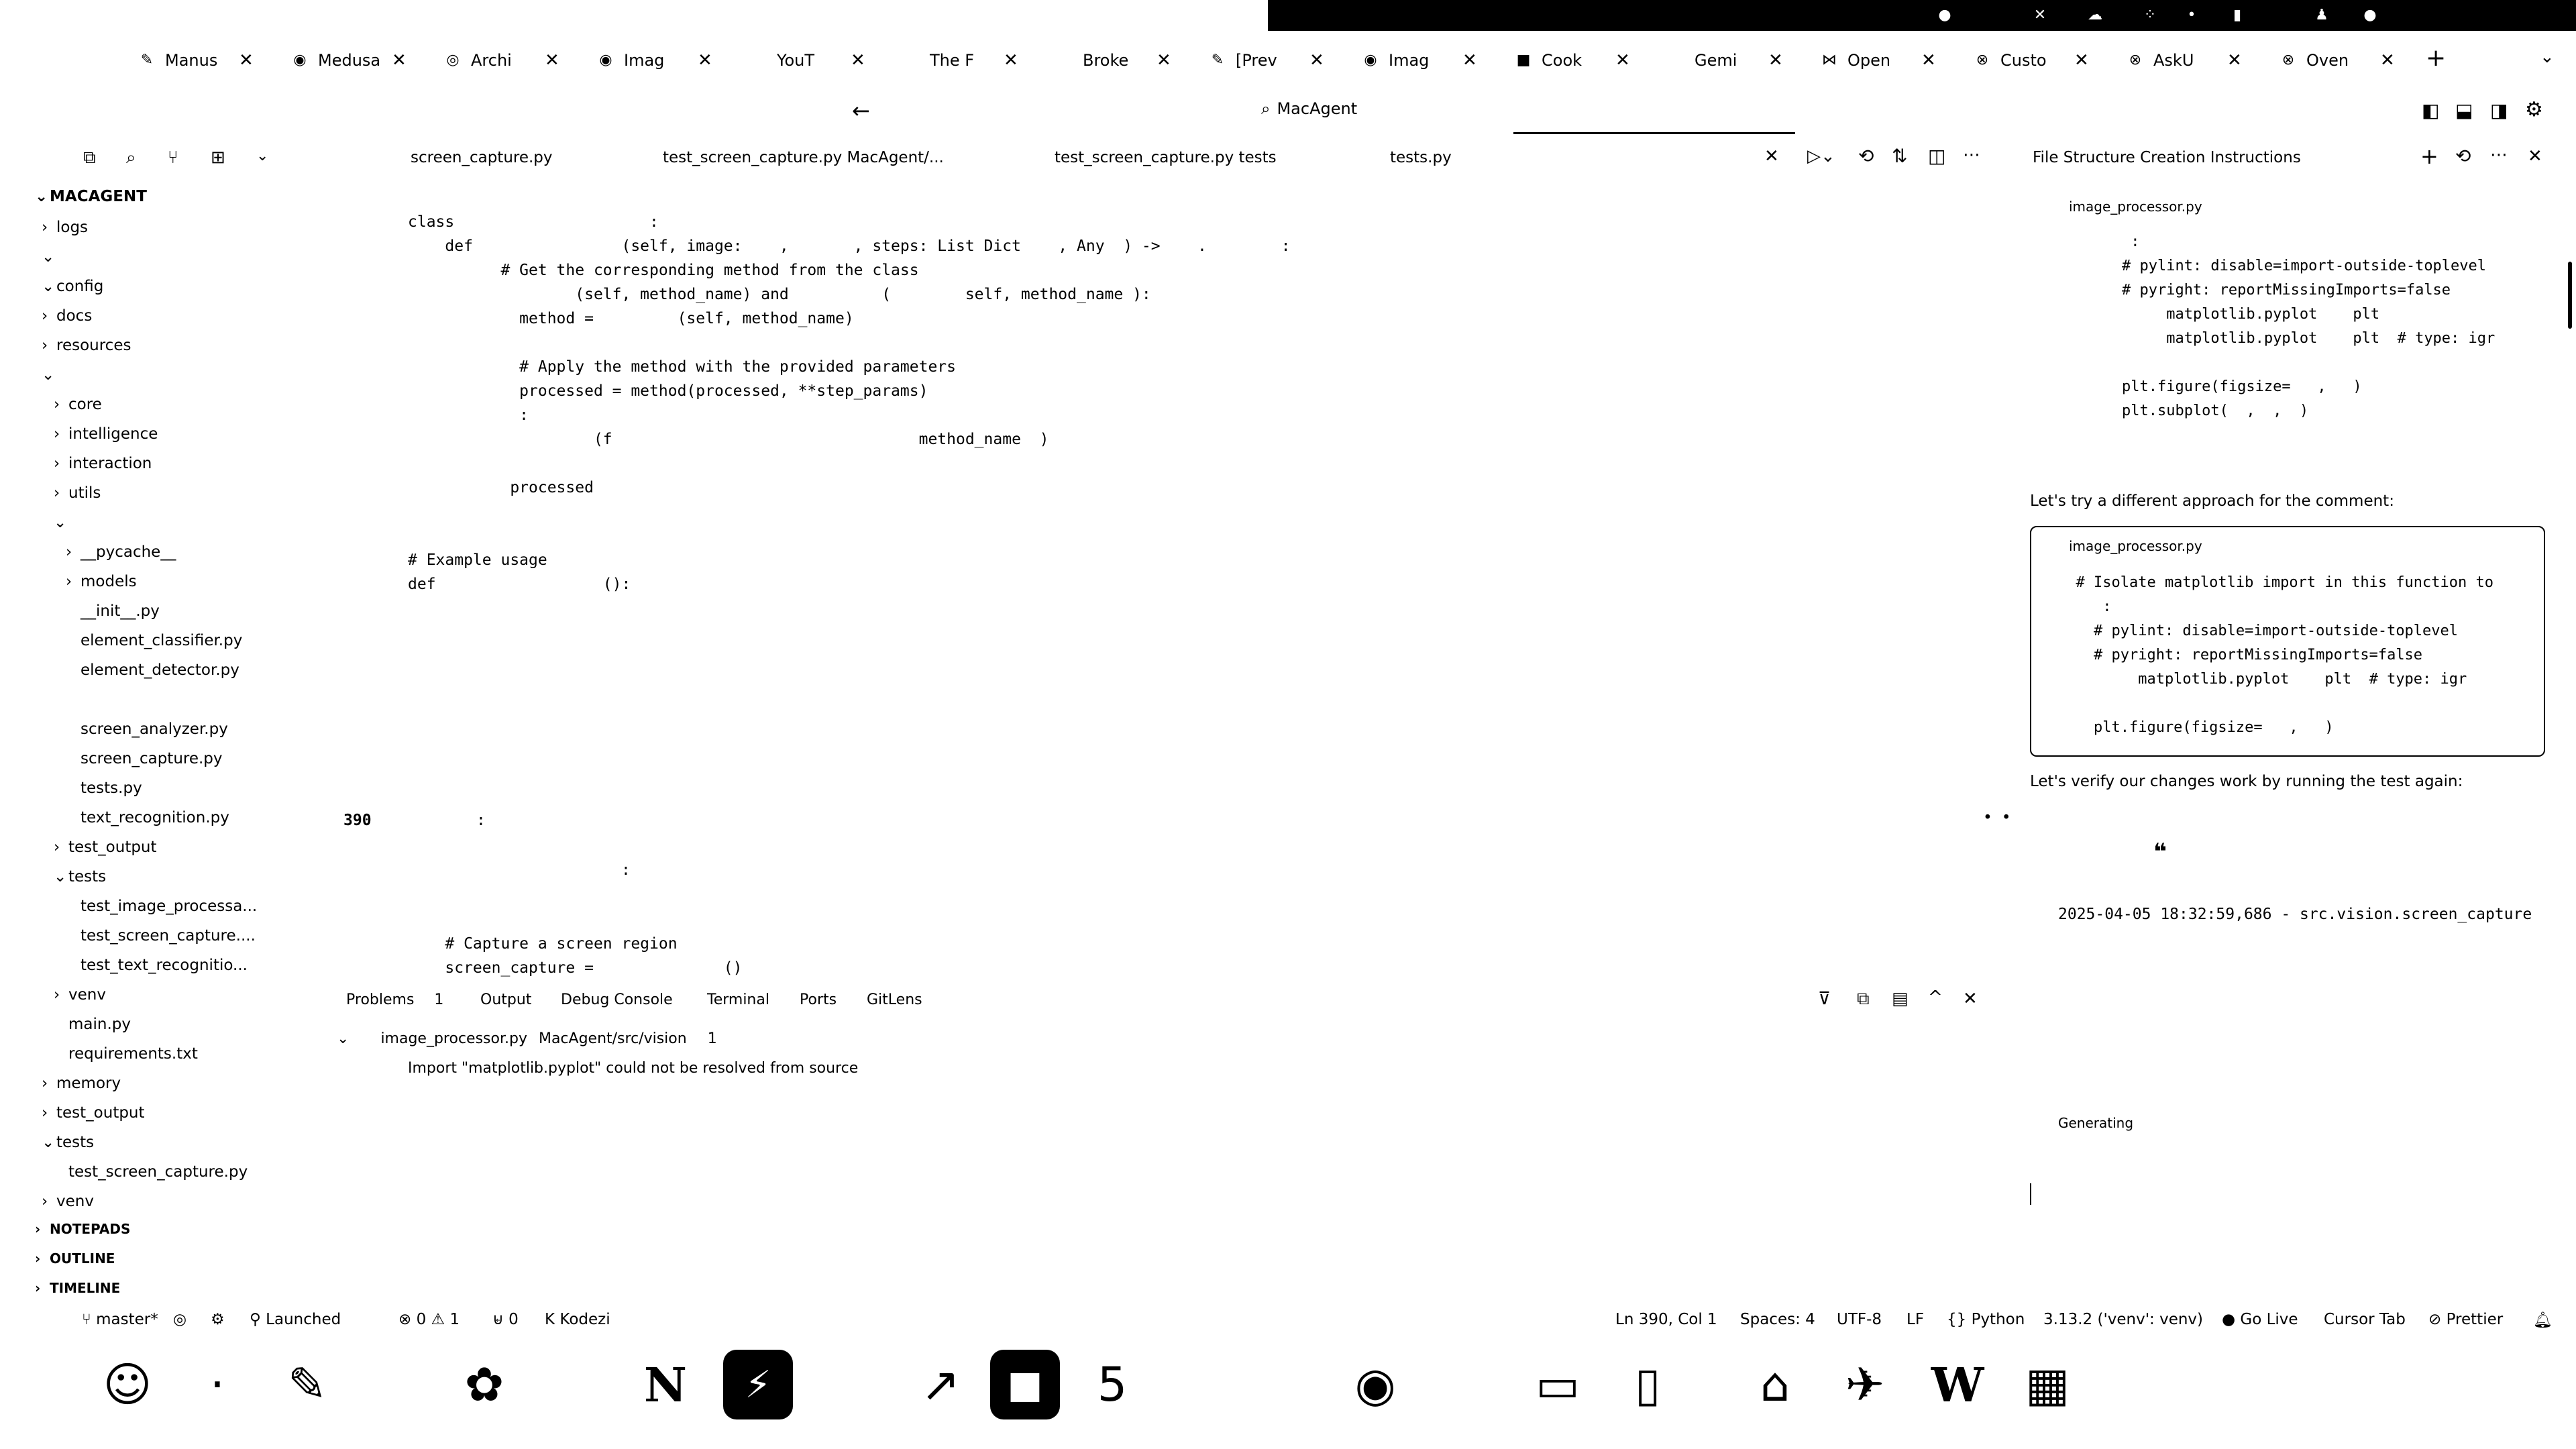 The width and height of the screenshot is (2576, 1449). What do you see at coordinates (147, 729) in the screenshot?
I see `explorer-item: screen_analyzer.py` at bounding box center [147, 729].